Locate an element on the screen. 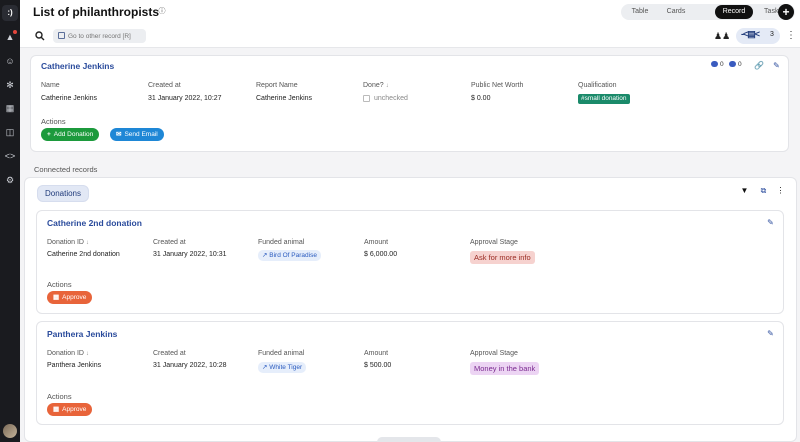 This screenshot has width=800, height=442. activity-icon is located at coordinates (732, 64).